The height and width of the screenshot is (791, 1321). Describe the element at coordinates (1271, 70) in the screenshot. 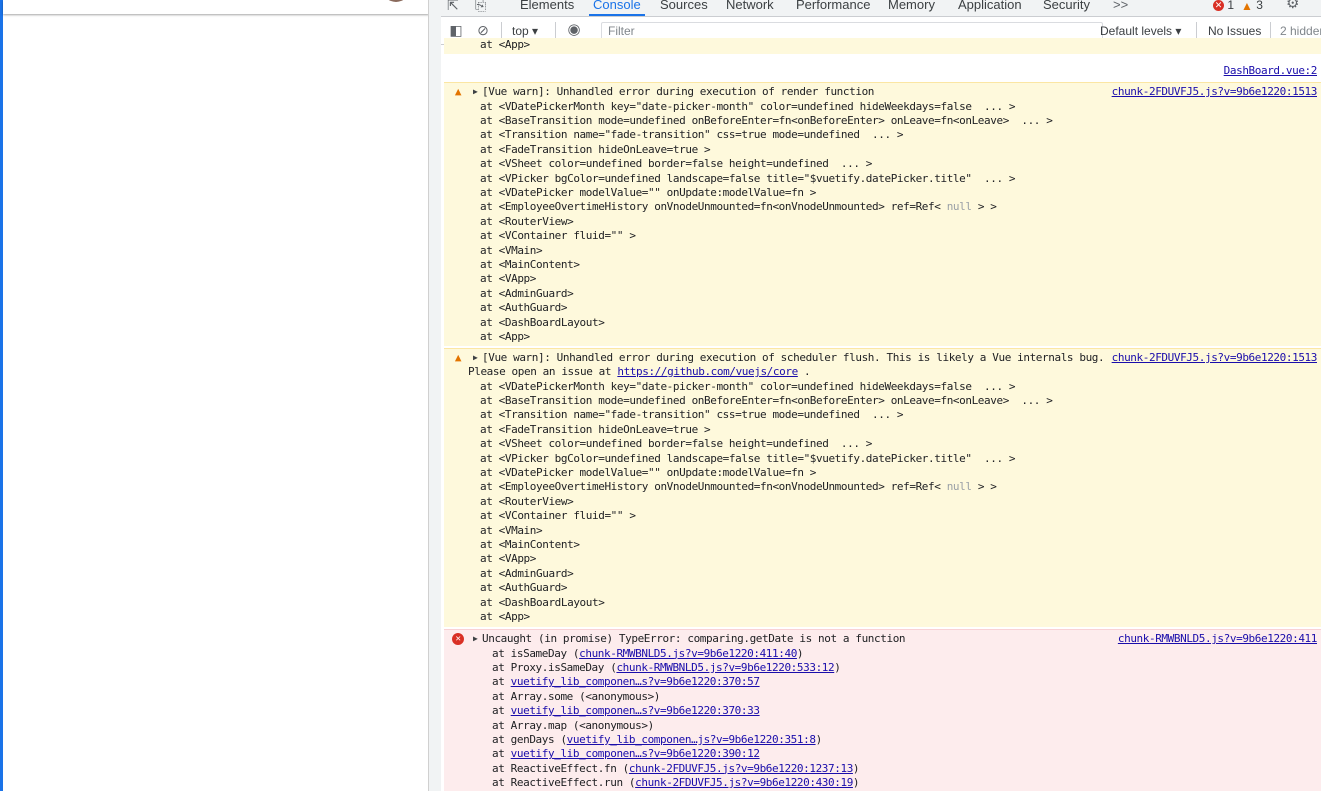

I see `dashboard-source-link: DashBoard.vue:2` at that location.